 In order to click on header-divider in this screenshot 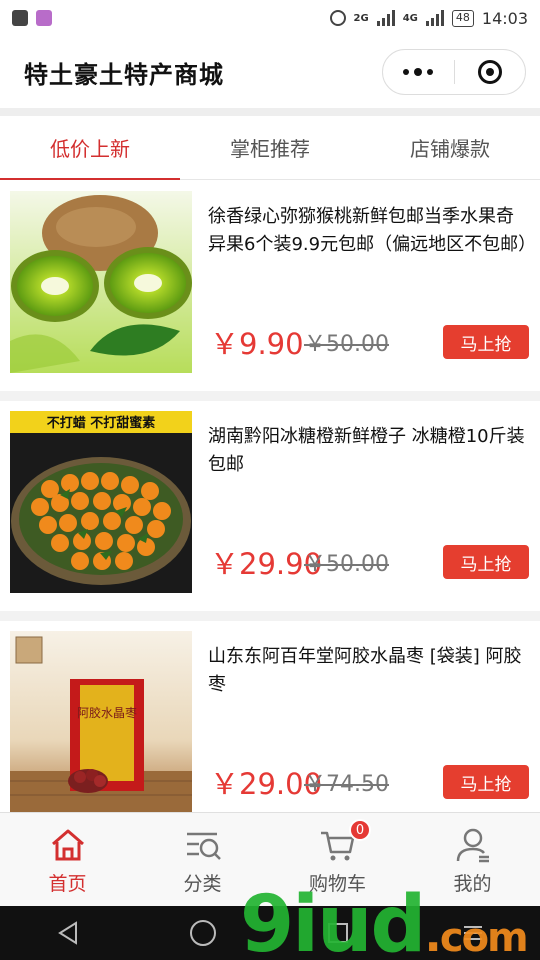, I will do `click(270, 112)`.